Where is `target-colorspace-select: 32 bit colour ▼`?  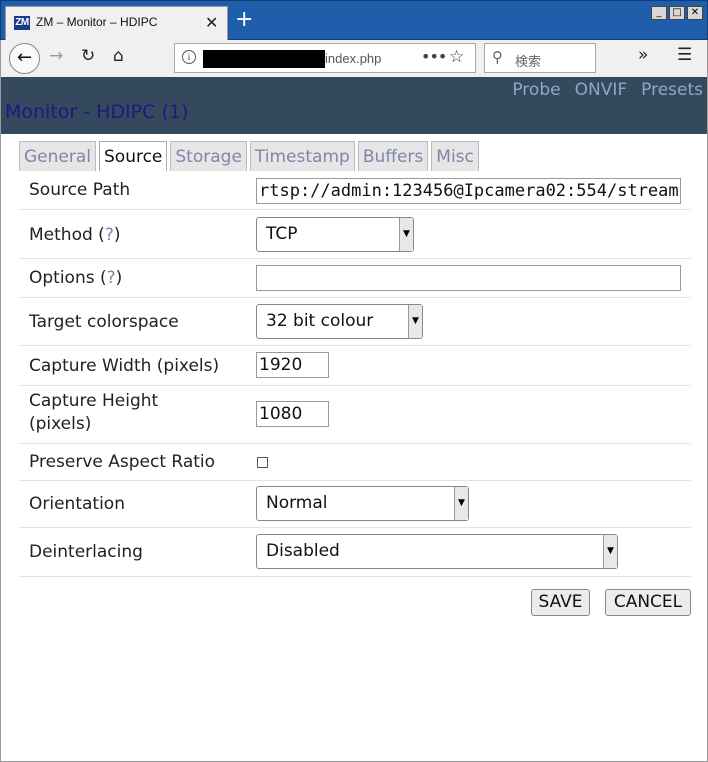 target-colorspace-select: 32 bit colour ▼ is located at coordinates (339, 321).